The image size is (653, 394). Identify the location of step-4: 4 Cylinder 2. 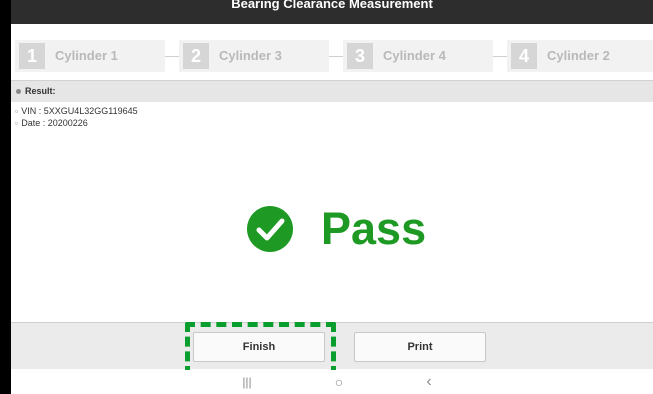
(580, 56).